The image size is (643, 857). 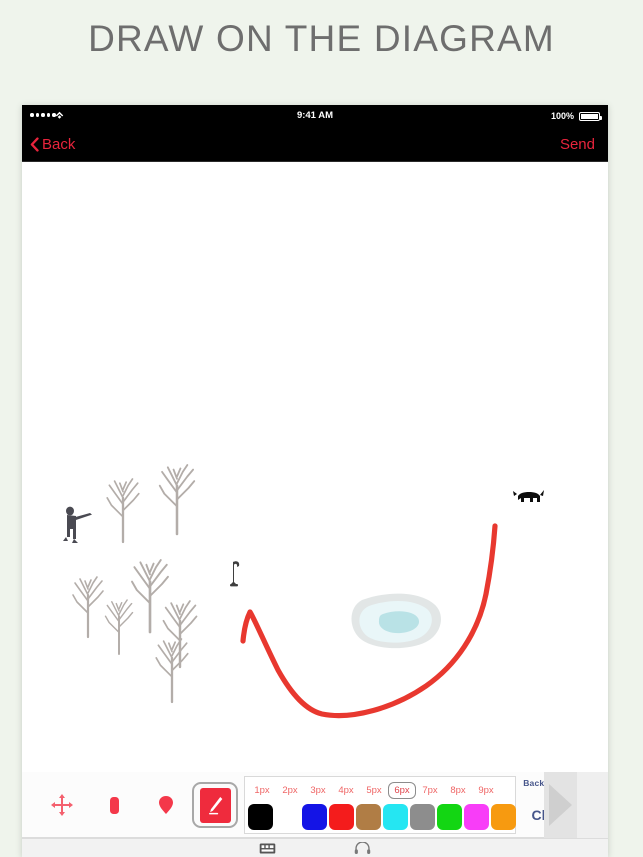 What do you see at coordinates (318, 791) in the screenshot?
I see `stroke-size-3px: 3px` at bounding box center [318, 791].